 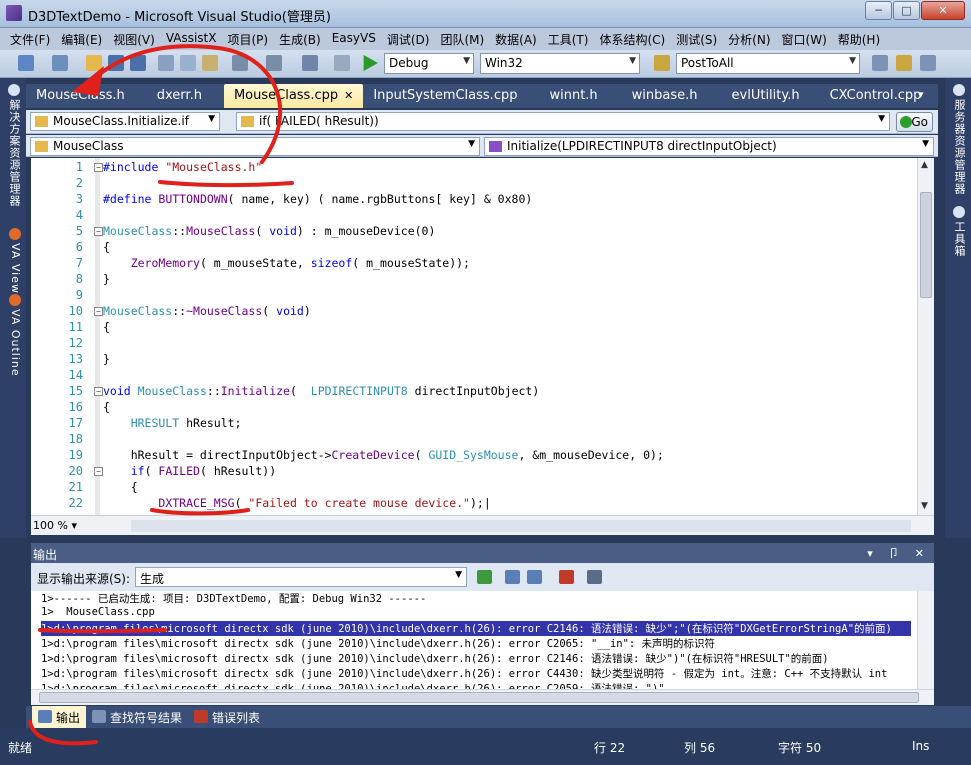 What do you see at coordinates (83, 39) in the screenshot?
I see `menu-edit: 编辑(E)` at bounding box center [83, 39].